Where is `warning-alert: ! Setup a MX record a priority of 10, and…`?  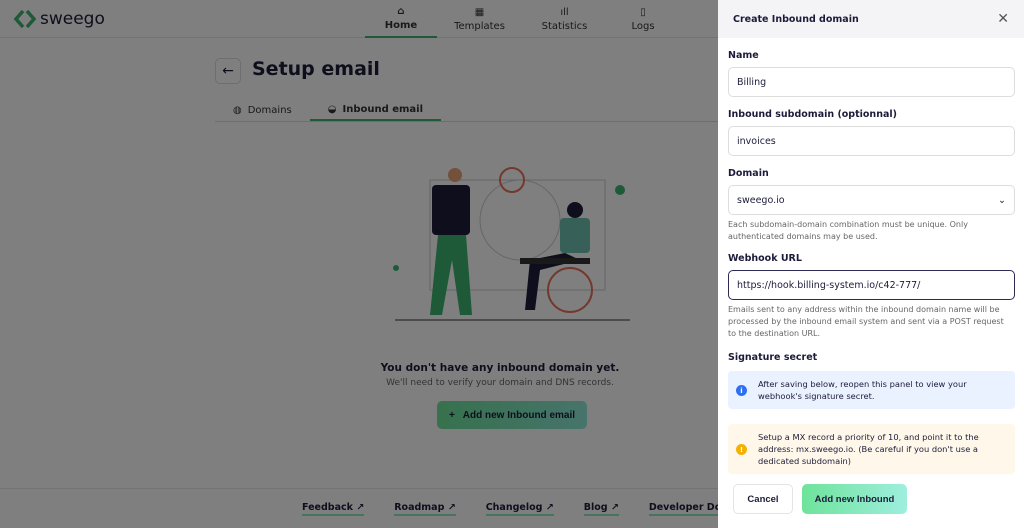 warning-alert: ! Setup a MX record a priority of 10, and… is located at coordinates (871, 449).